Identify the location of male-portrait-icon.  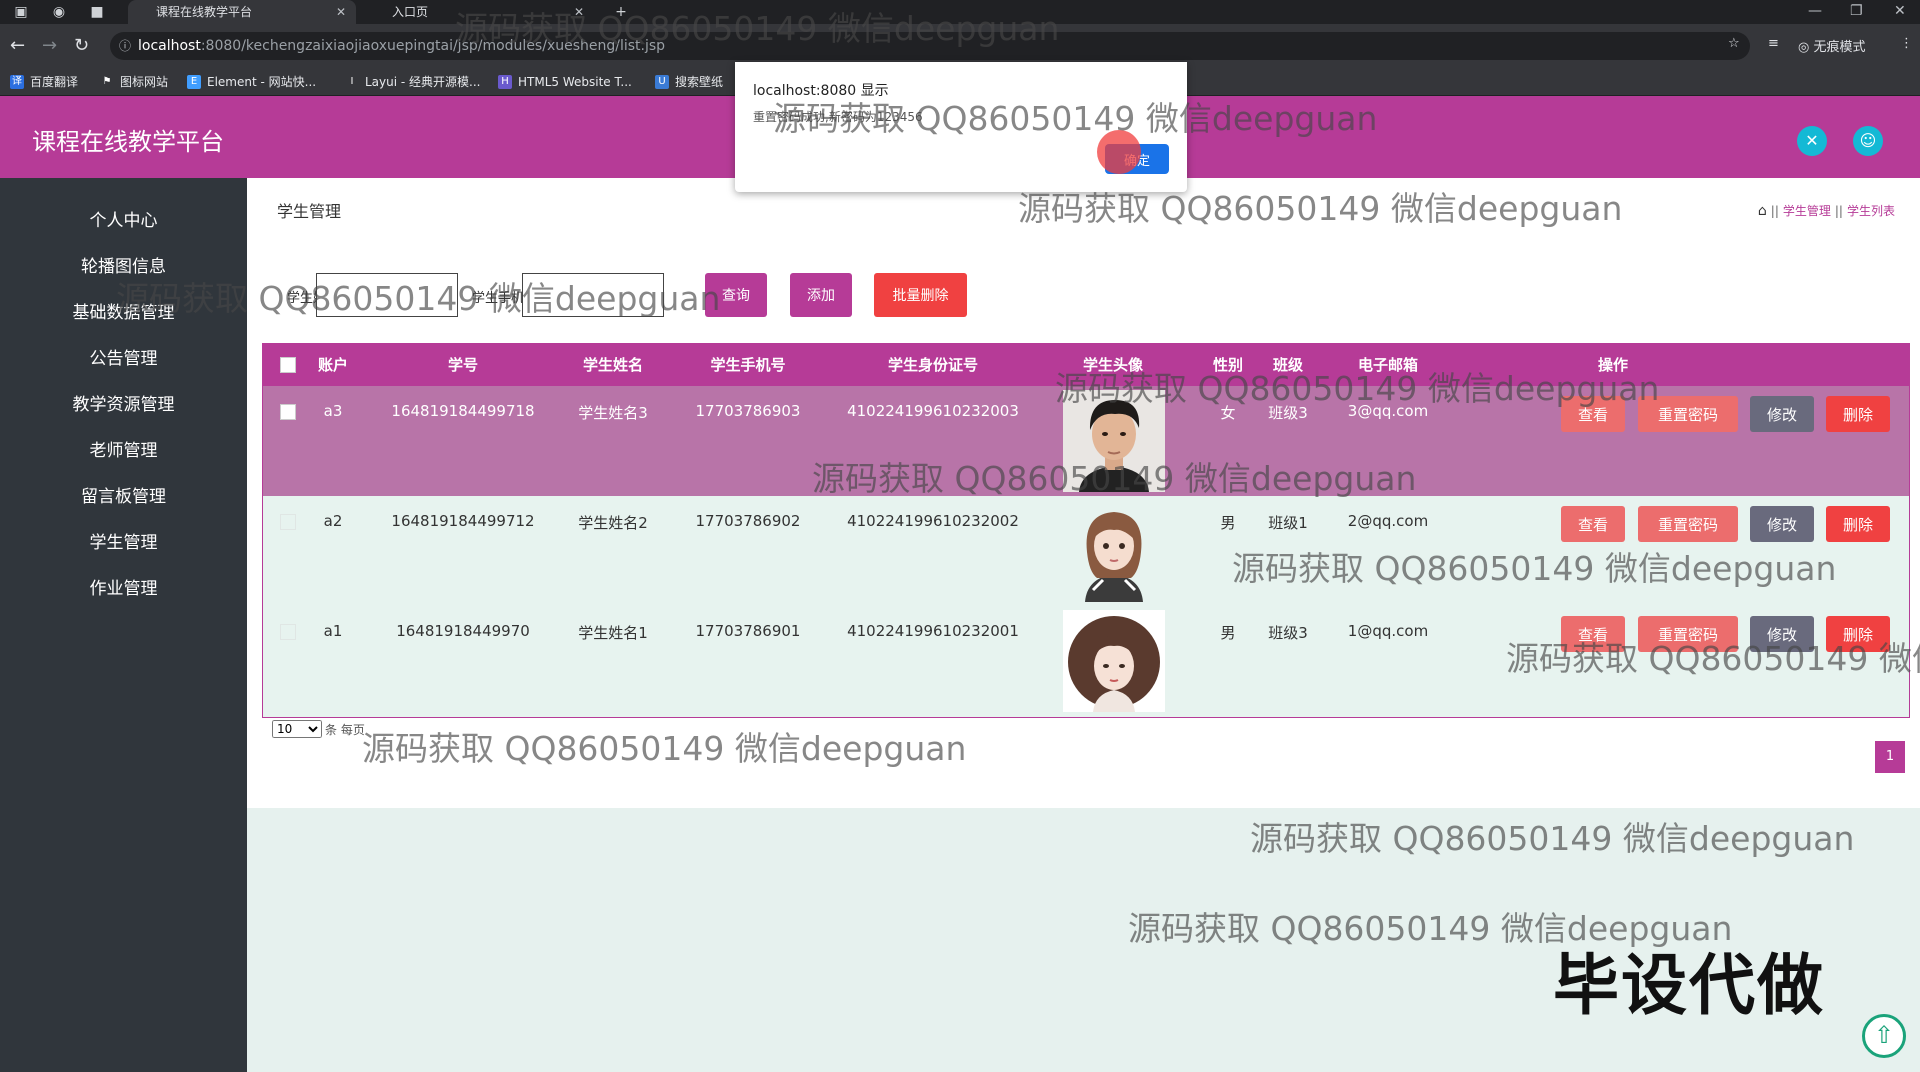
(1114, 441).